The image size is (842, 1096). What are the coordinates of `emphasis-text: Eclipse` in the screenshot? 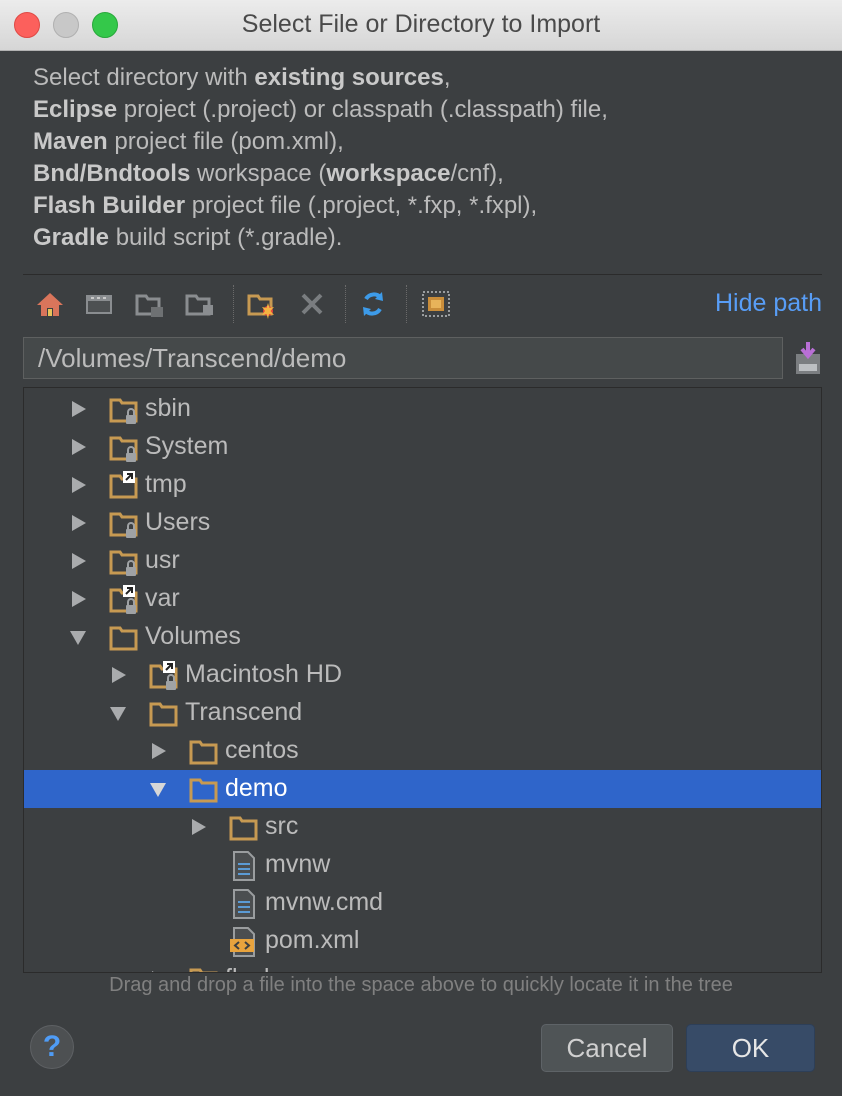 It's located at (75, 109).